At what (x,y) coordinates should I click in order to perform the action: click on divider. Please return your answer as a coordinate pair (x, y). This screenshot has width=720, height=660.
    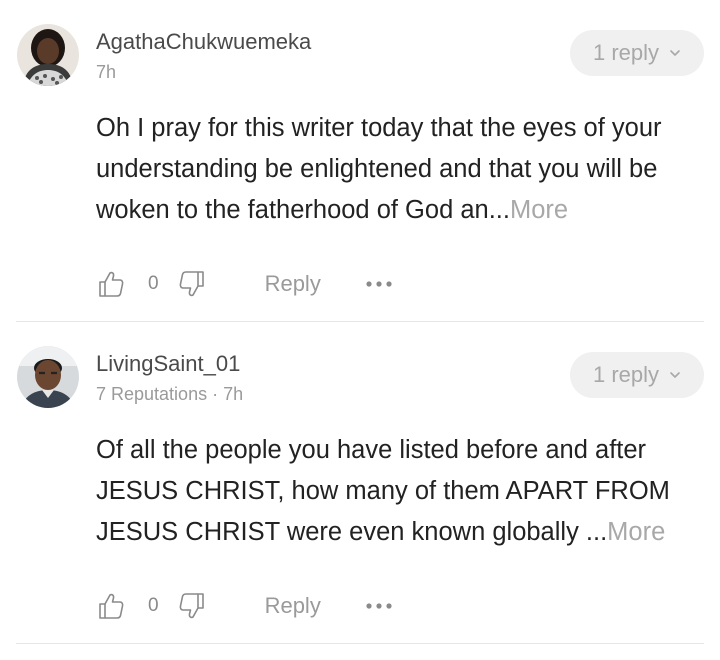
    Looking at the image, I should click on (360, 643).